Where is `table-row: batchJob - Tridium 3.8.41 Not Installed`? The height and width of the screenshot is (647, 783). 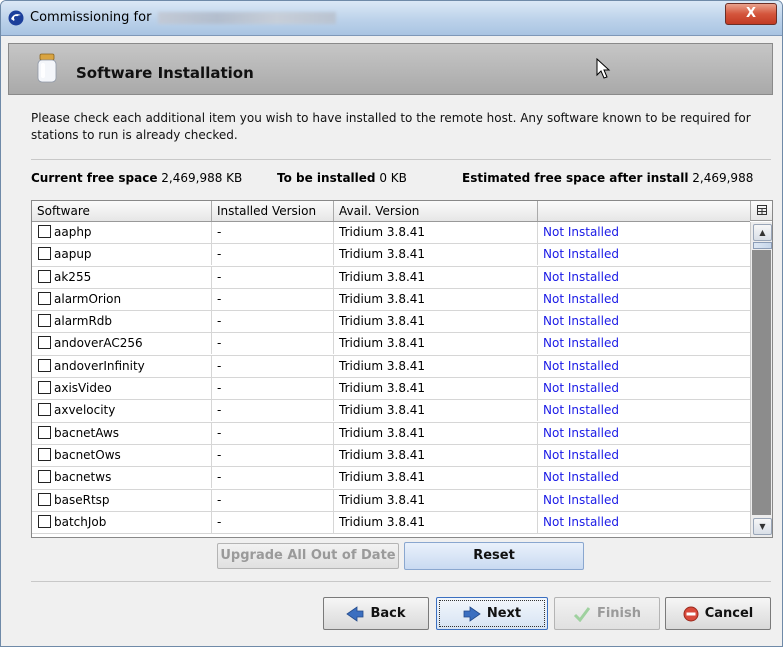 table-row: batchJob - Tridium 3.8.41 Not Installed is located at coordinates (391, 523).